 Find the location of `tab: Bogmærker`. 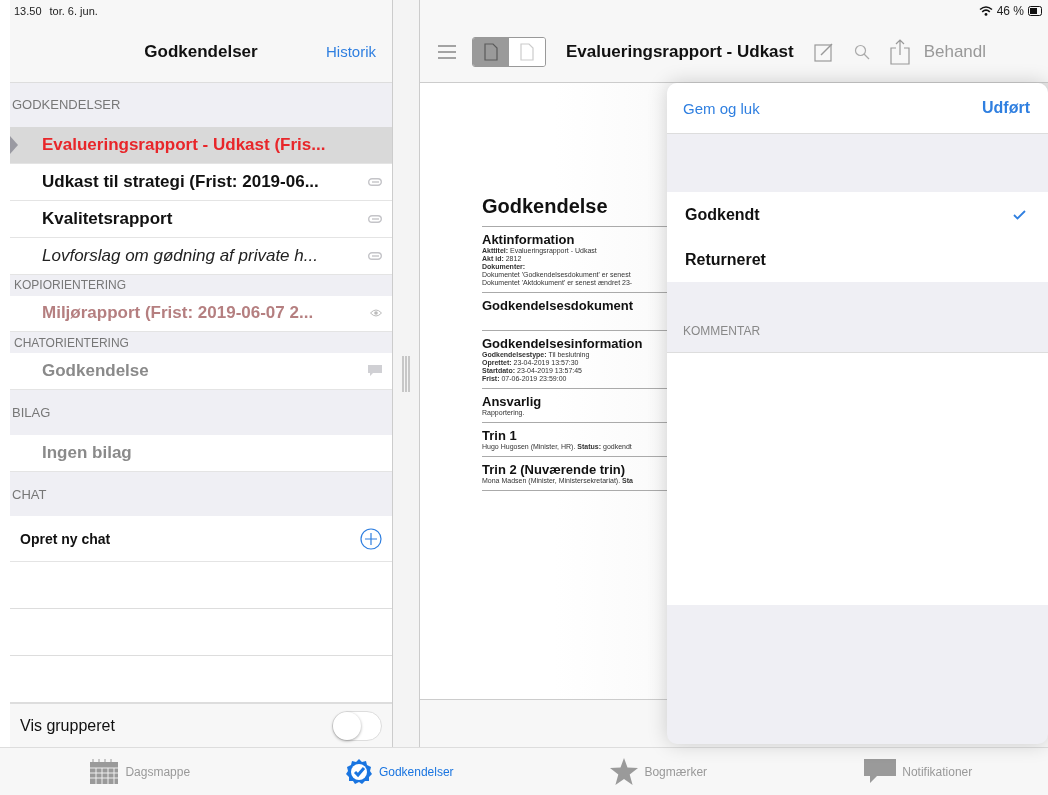

tab: Bogmærker is located at coordinates (659, 771).